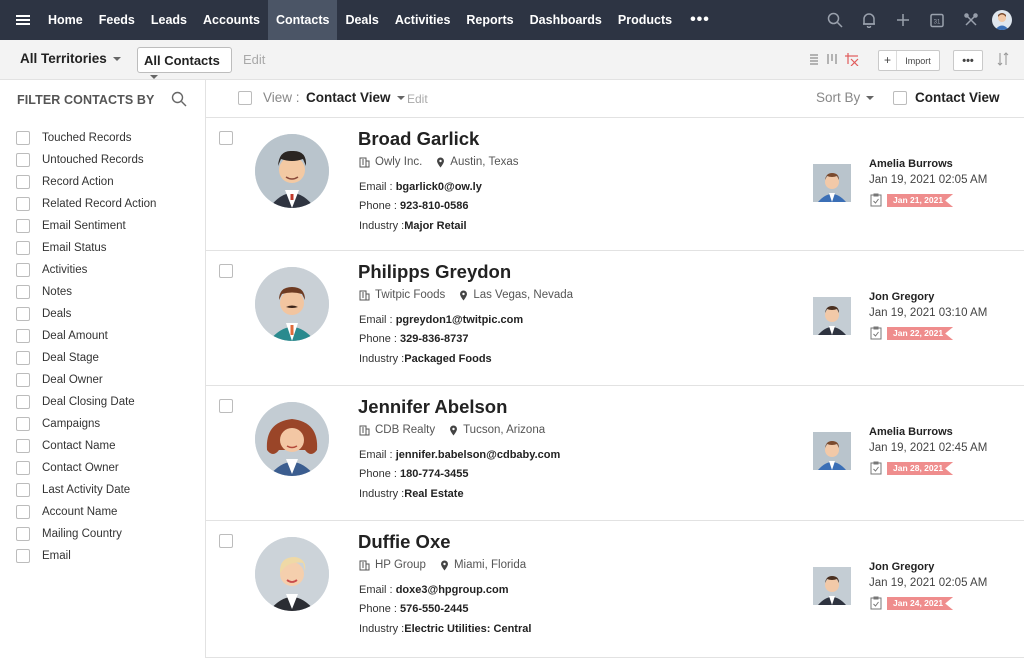 The height and width of the screenshot is (658, 1024). I want to click on nav-item-dashboards: Dashboards, so click(566, 20).